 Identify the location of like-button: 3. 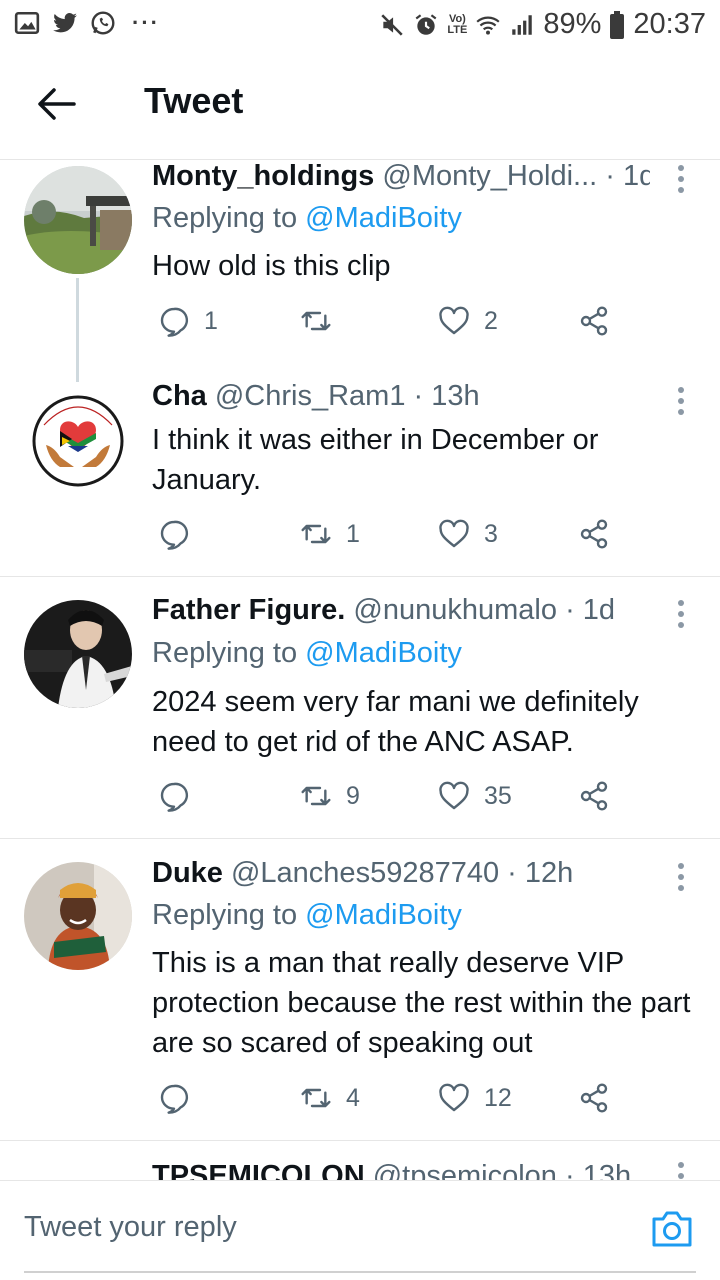
(468, 534).